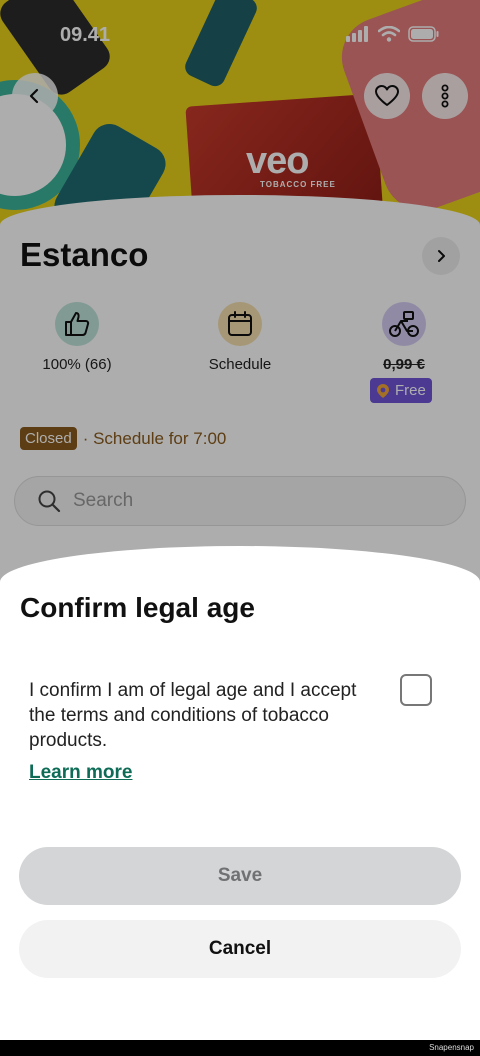  I want to click on cancel-button: Cancel, so click(240, 949).